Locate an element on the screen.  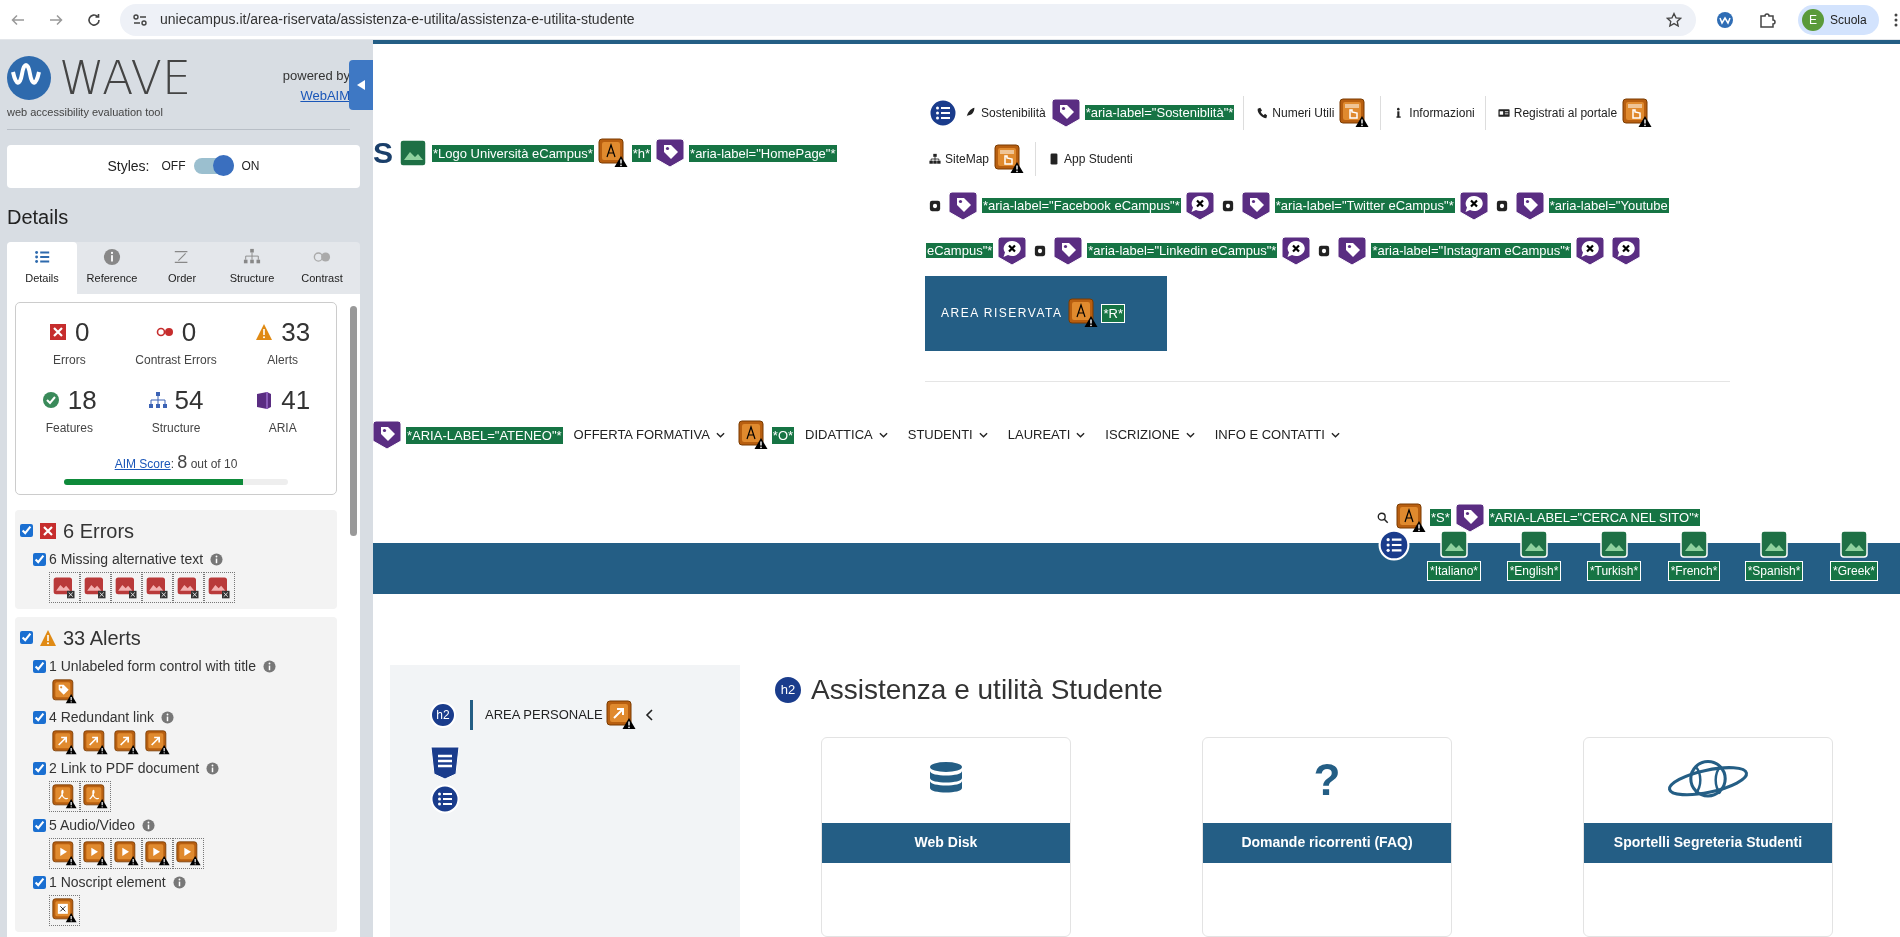
aim-score-link: AIM Score is located at coordinates (142, 463).